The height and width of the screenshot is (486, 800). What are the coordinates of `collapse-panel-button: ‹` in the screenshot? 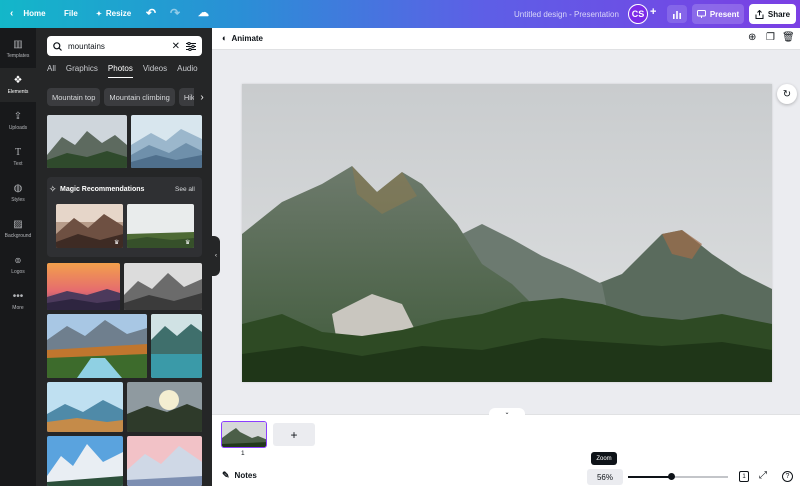 It's located at (216, 256).